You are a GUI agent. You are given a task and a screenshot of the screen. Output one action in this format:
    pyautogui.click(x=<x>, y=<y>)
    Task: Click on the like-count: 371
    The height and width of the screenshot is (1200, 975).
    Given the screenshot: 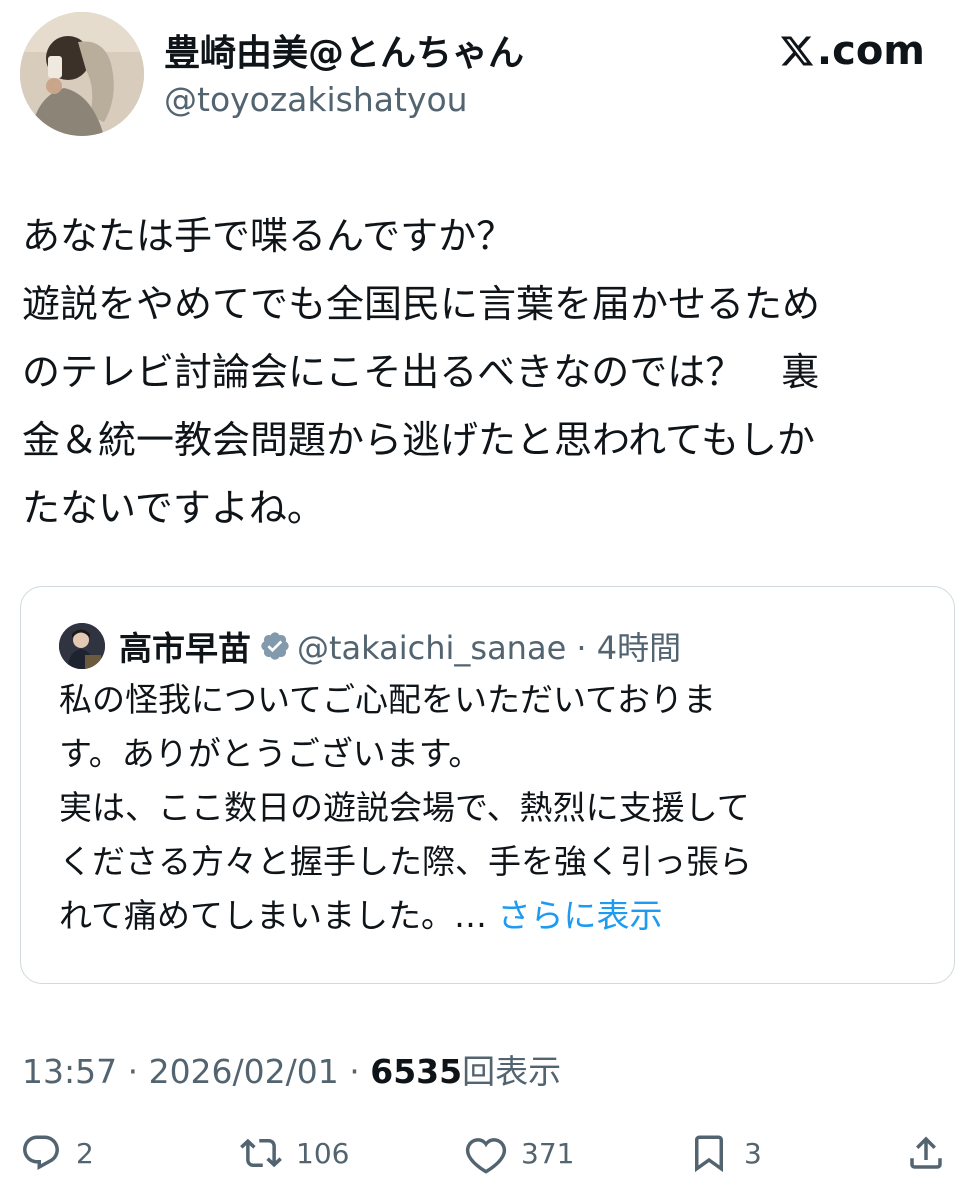 What is the action you would take?
    pyautogui.click(x=548, y=1153)
    